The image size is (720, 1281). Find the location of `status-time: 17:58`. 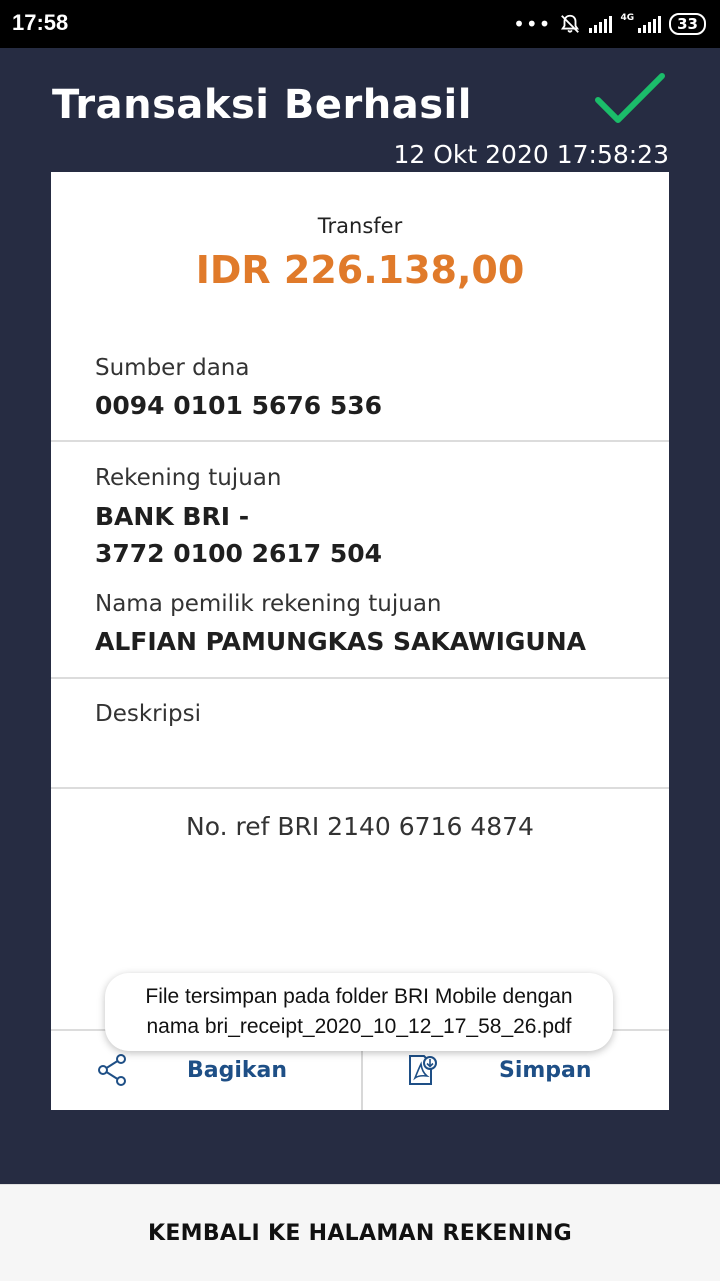

status-time: 17:58 is located at coordinates (40, 22).